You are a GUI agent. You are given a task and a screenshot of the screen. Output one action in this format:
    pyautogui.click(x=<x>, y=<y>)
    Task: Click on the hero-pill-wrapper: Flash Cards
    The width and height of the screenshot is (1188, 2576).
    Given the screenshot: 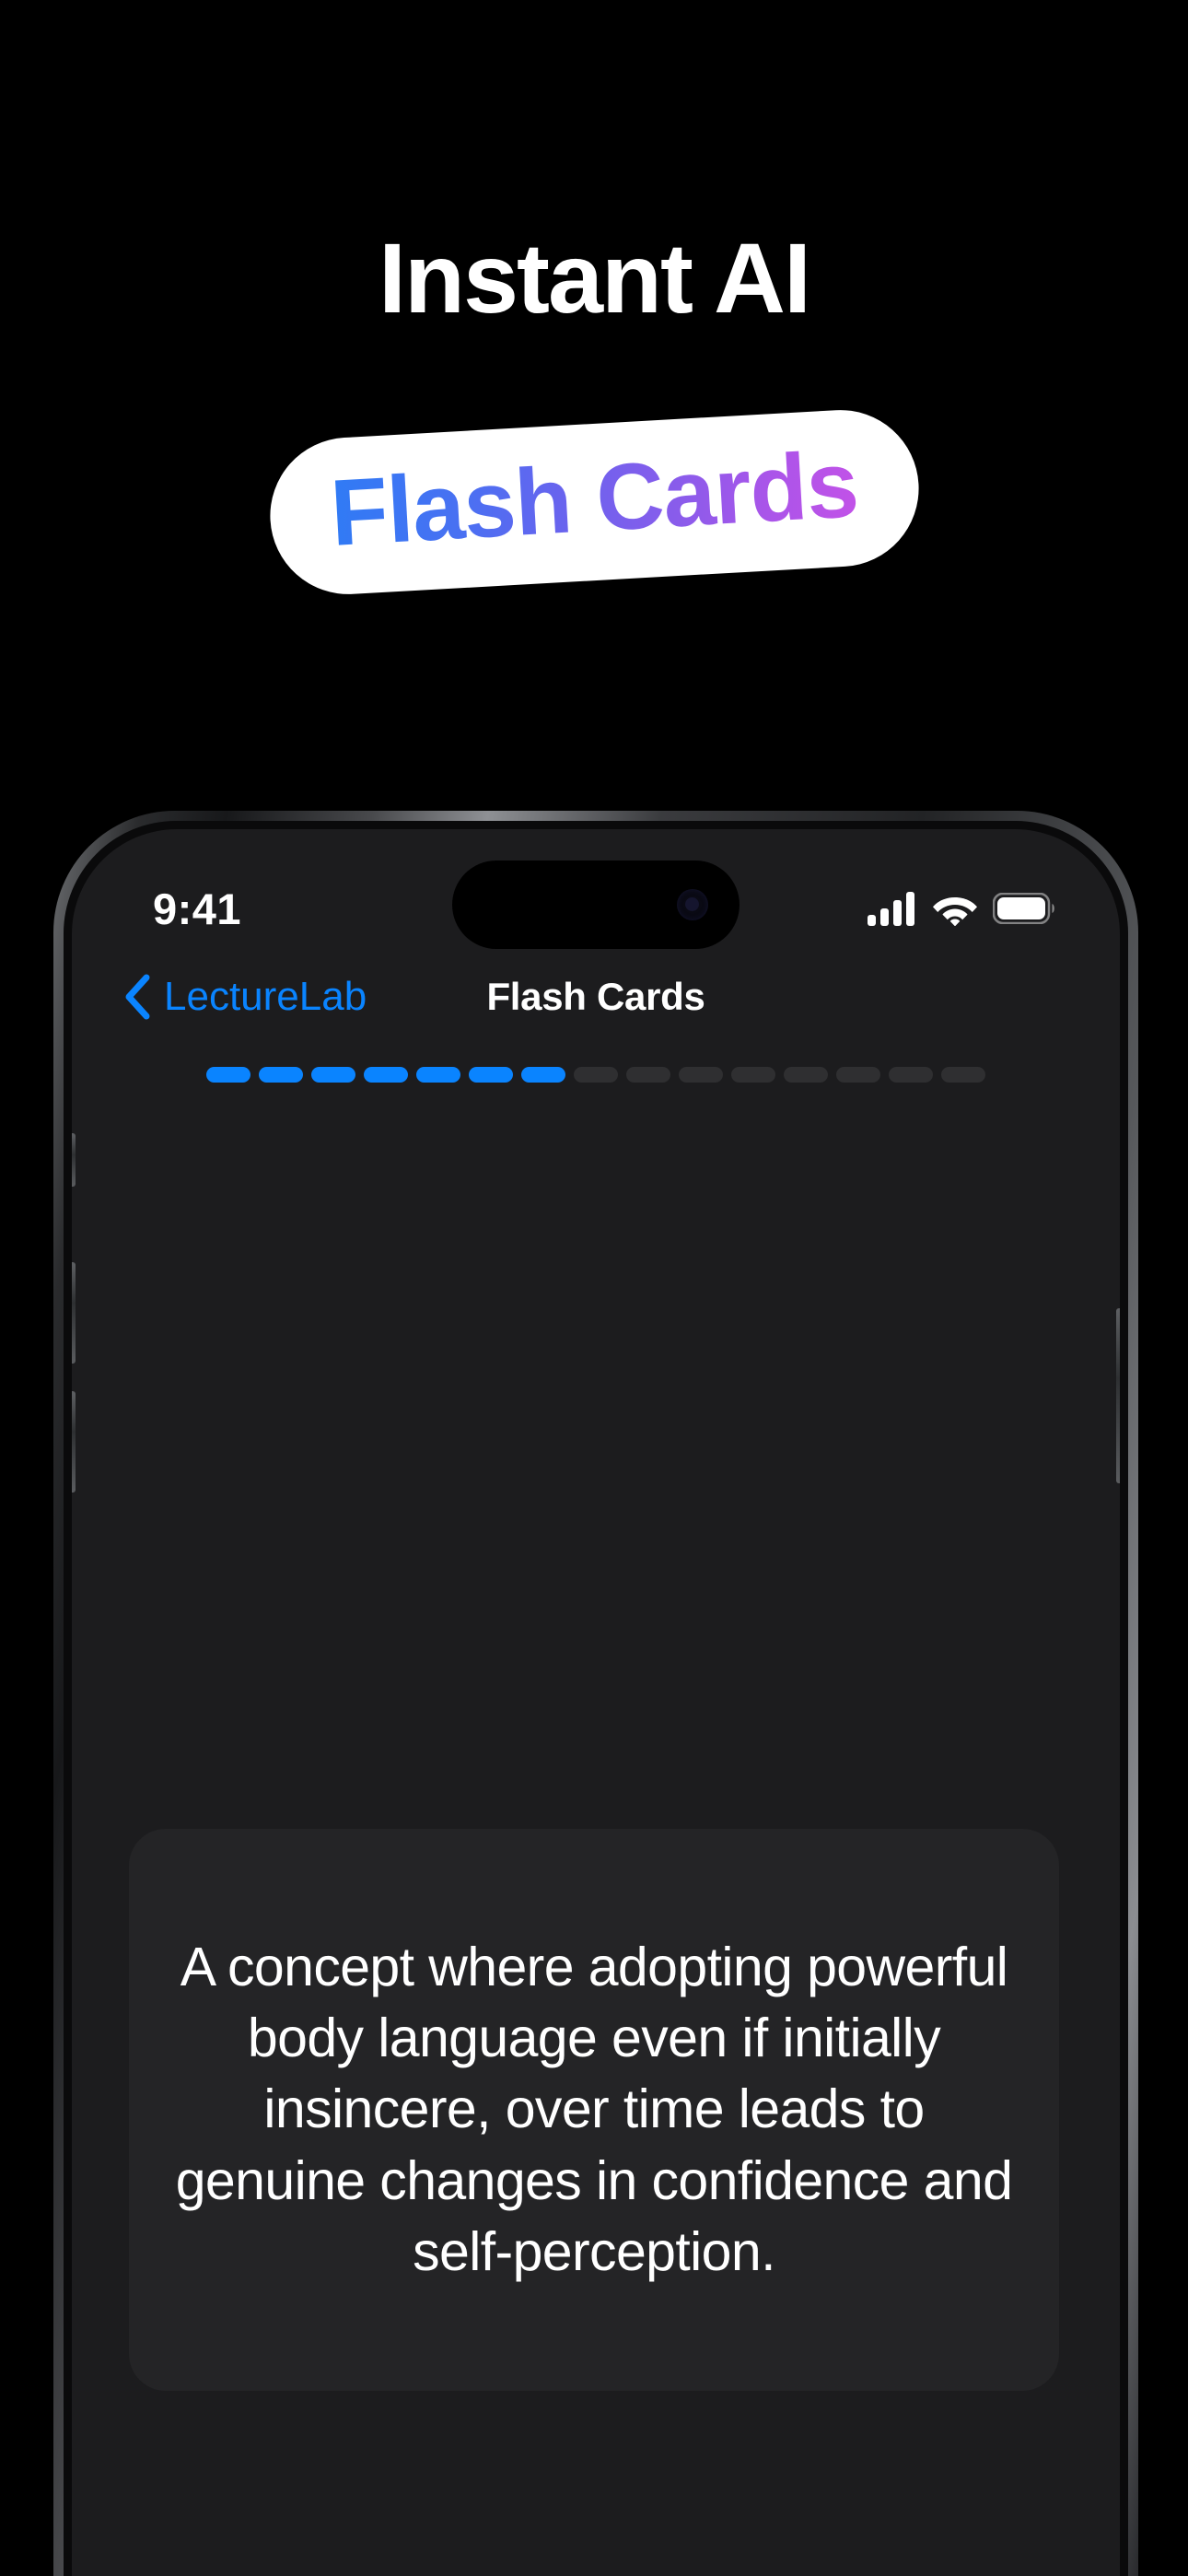 What is the action you would take?
    pyautogui.click(x=594, y=502)
    